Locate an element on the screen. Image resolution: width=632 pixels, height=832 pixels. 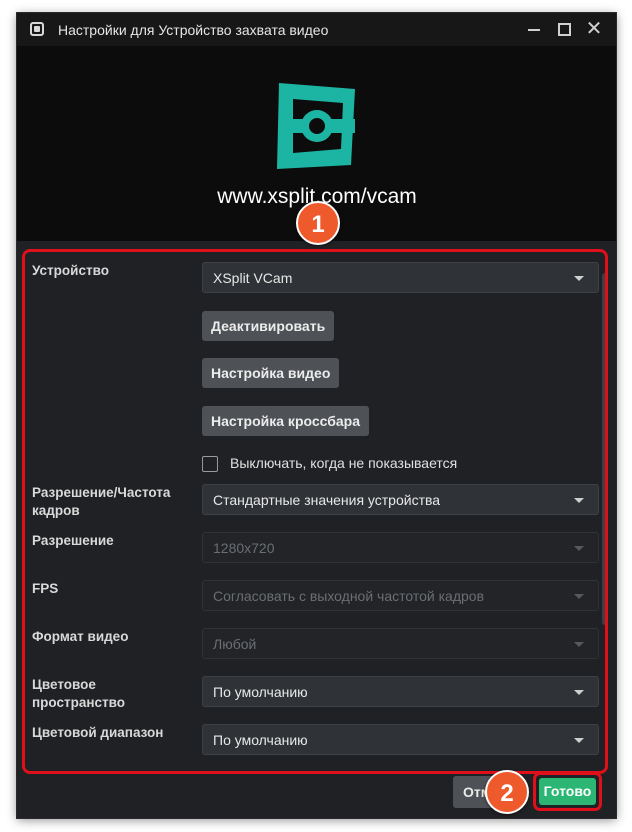
highlight-box-ok is located at coordinates (567, 791).